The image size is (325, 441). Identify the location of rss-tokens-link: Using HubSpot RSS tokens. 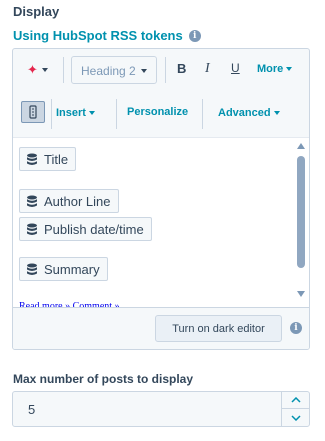
(98, 35).